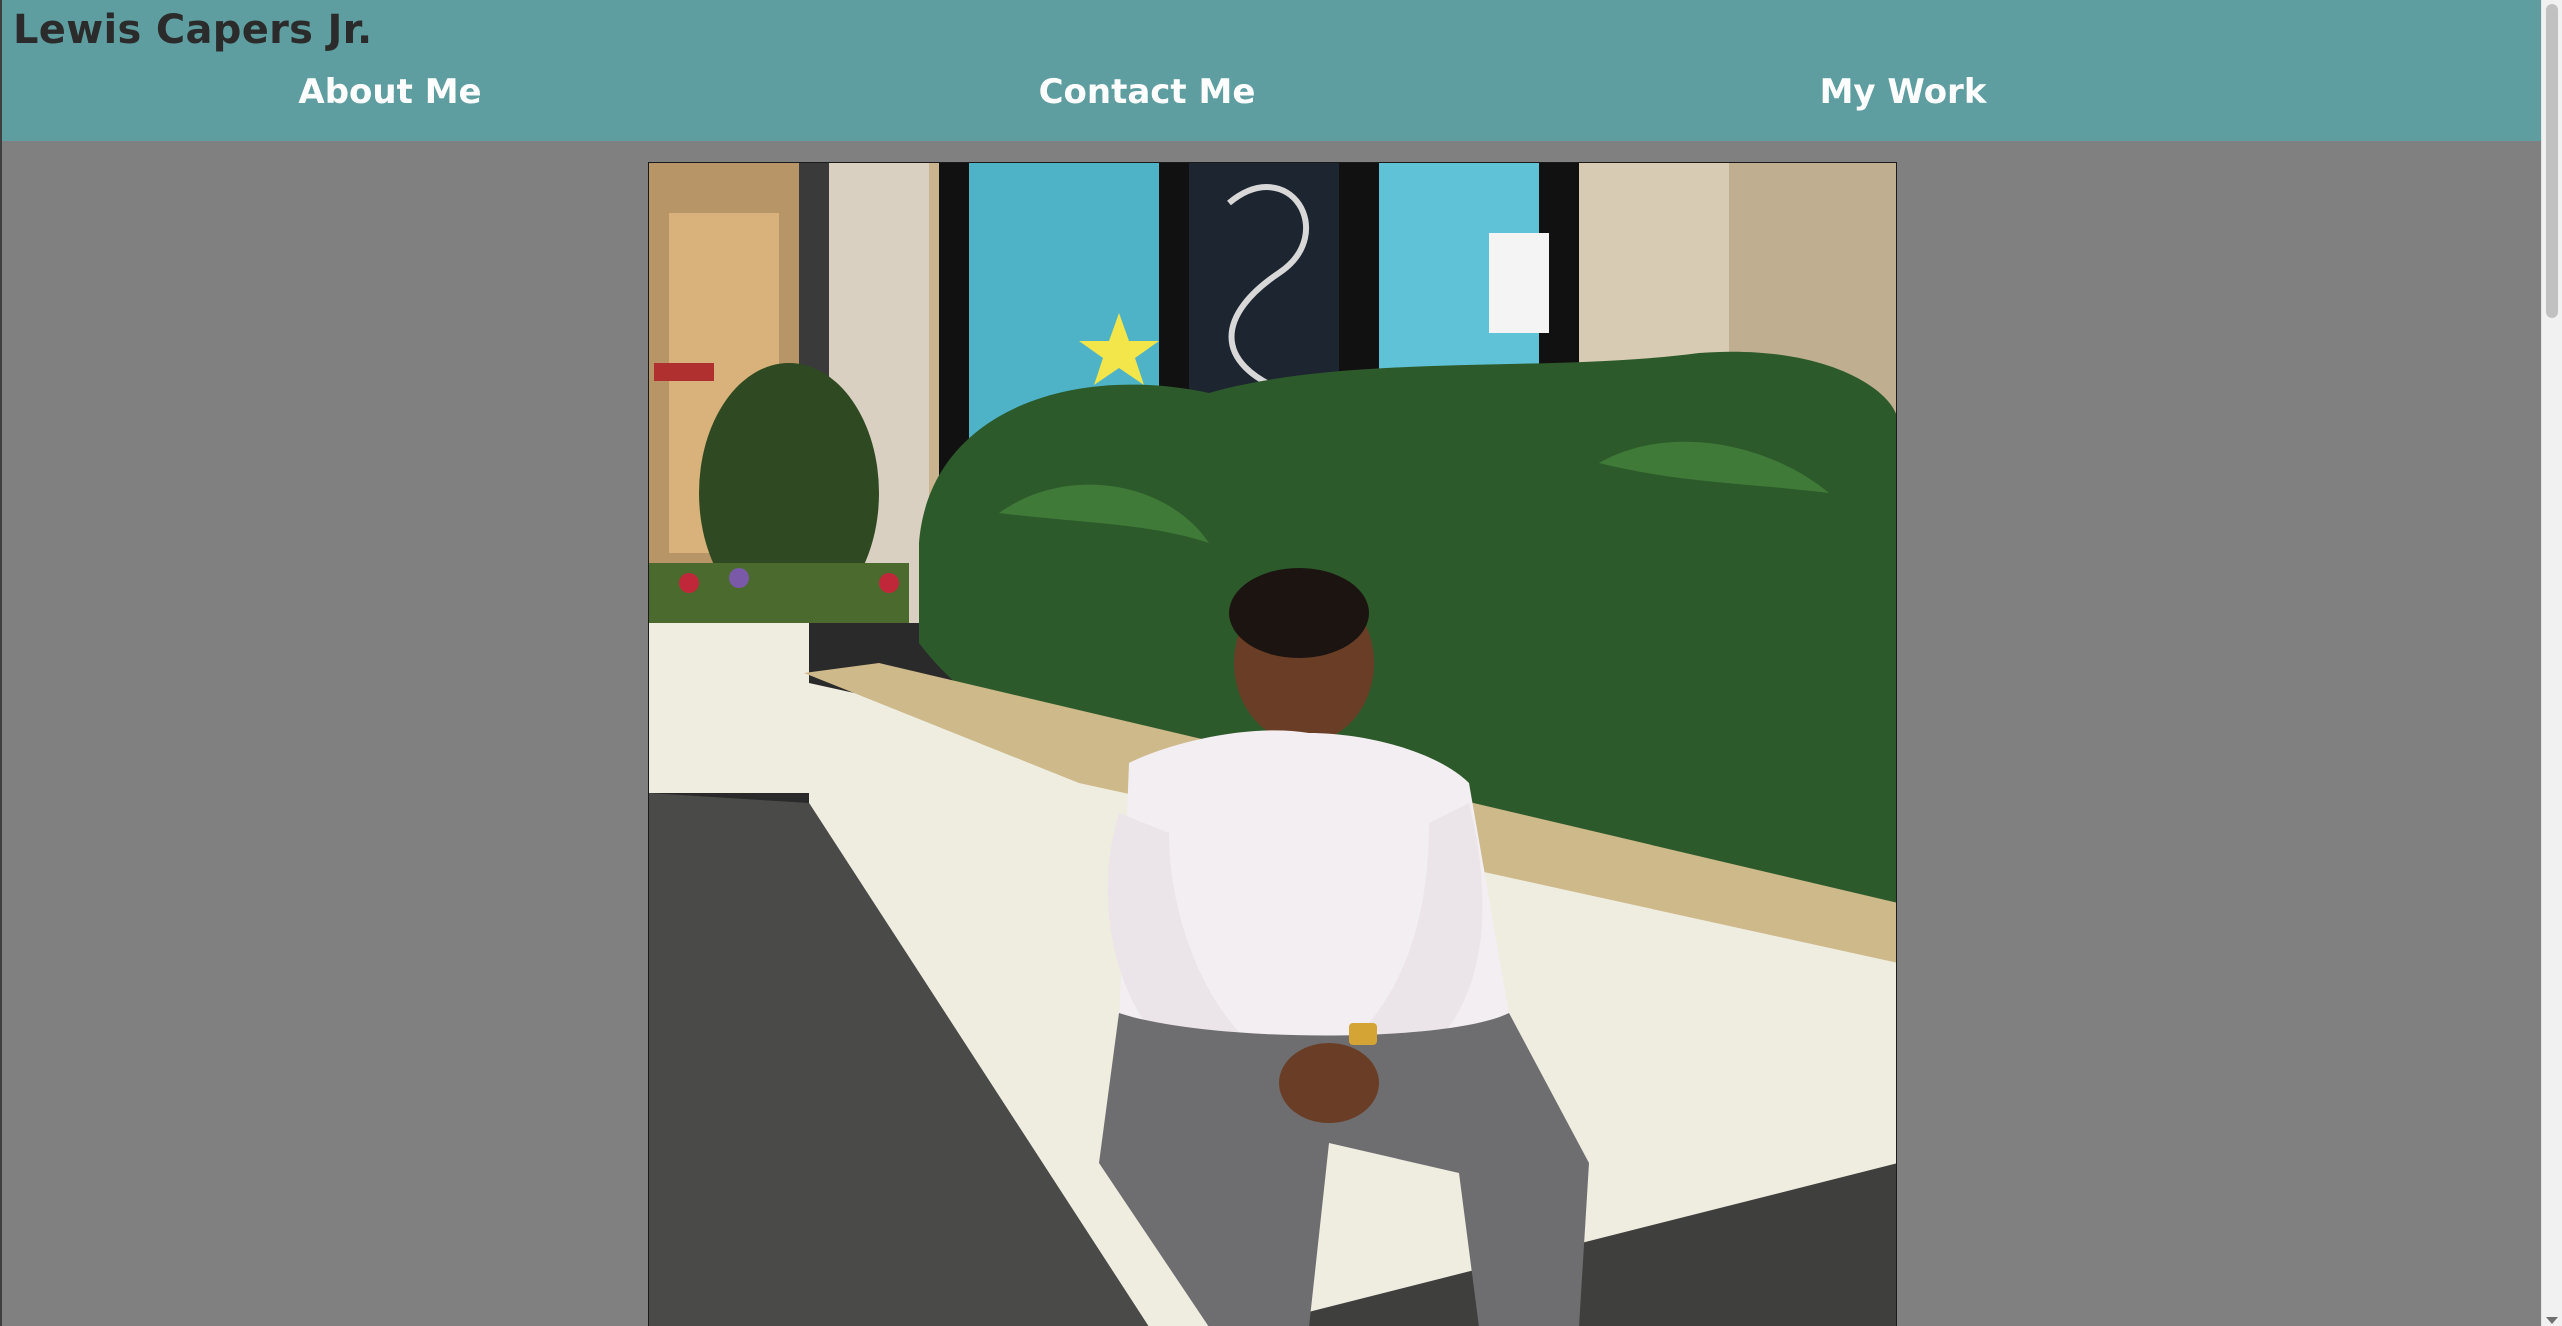 This screenshot has width=2562, height=1326. I want to click on vertical-scrollbar, so click(2551, 663).